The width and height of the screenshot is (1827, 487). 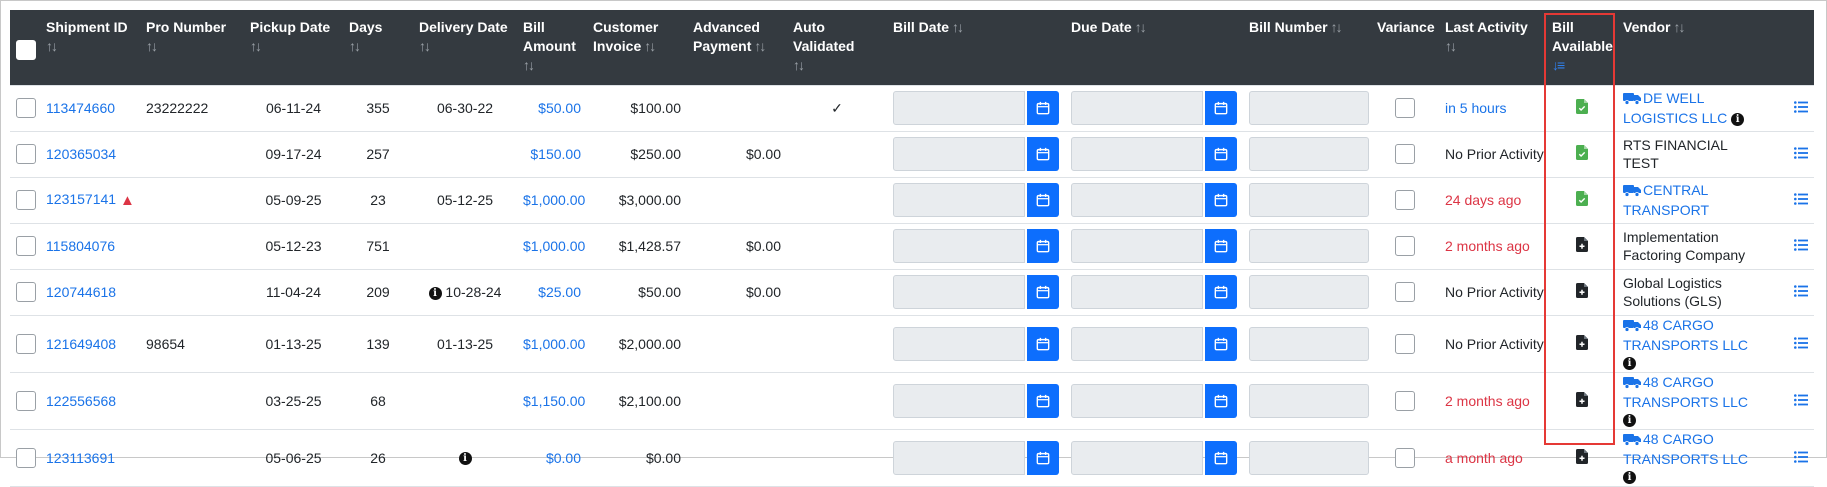 What do you see at coordinates (1715, 47) in the screenshot?
I see `header-vendor: Vendor ↑↓` at bounding box center [1715, 47].